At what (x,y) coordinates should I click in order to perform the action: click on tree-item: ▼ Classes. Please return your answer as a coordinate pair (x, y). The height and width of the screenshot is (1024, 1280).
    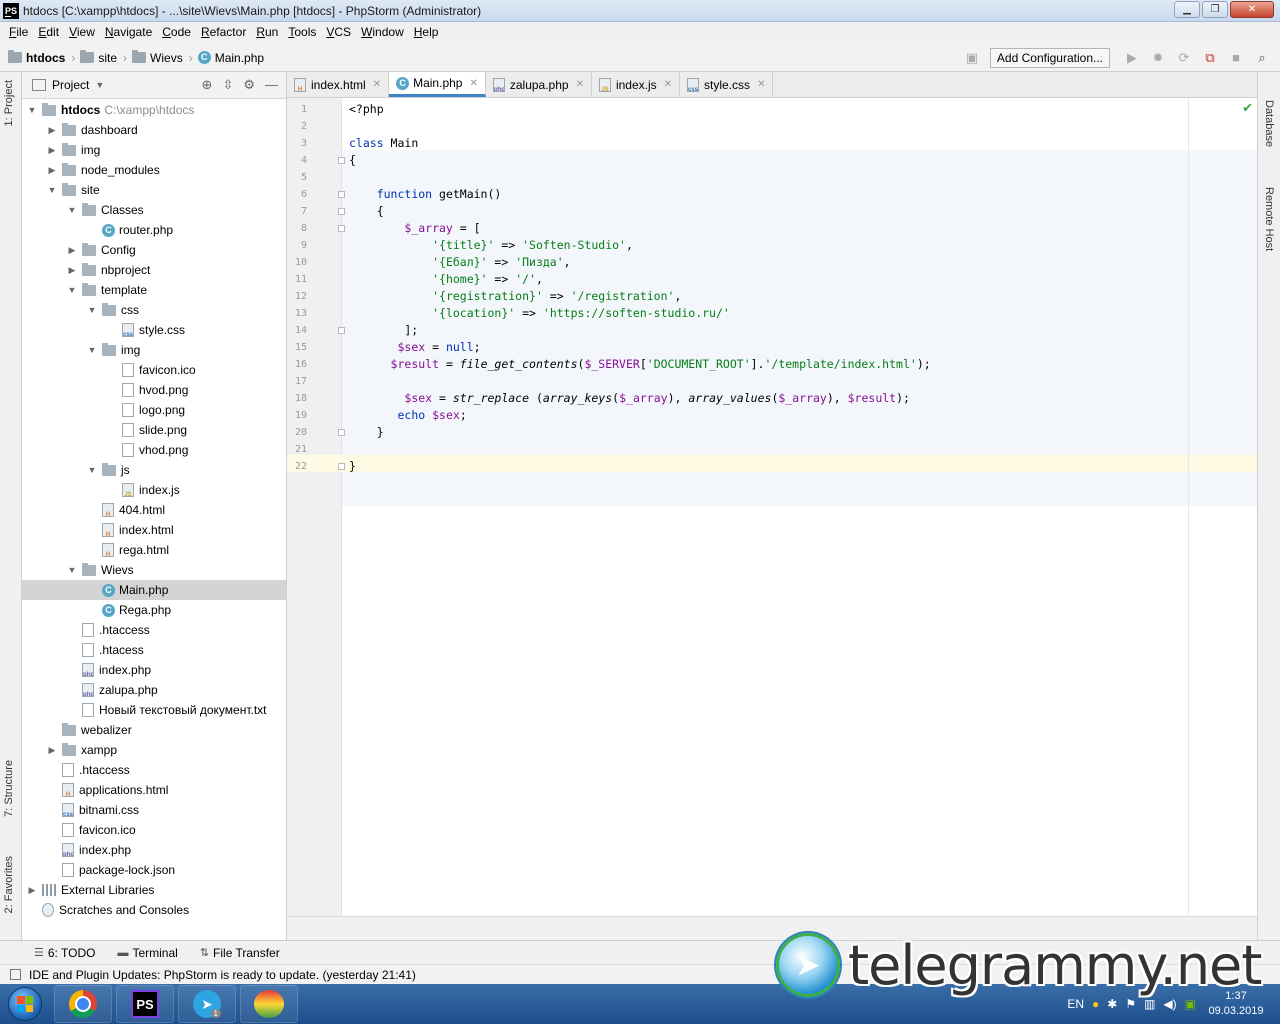
    Looking at the image, I should click on (154, 210).